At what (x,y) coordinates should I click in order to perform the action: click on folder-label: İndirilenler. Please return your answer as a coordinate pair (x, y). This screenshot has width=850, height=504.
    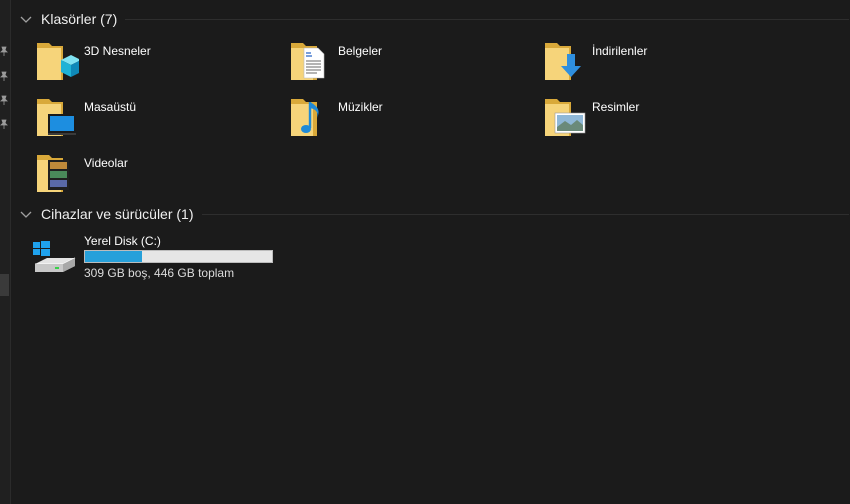
    Looking at the image, I should click on (620, 51).